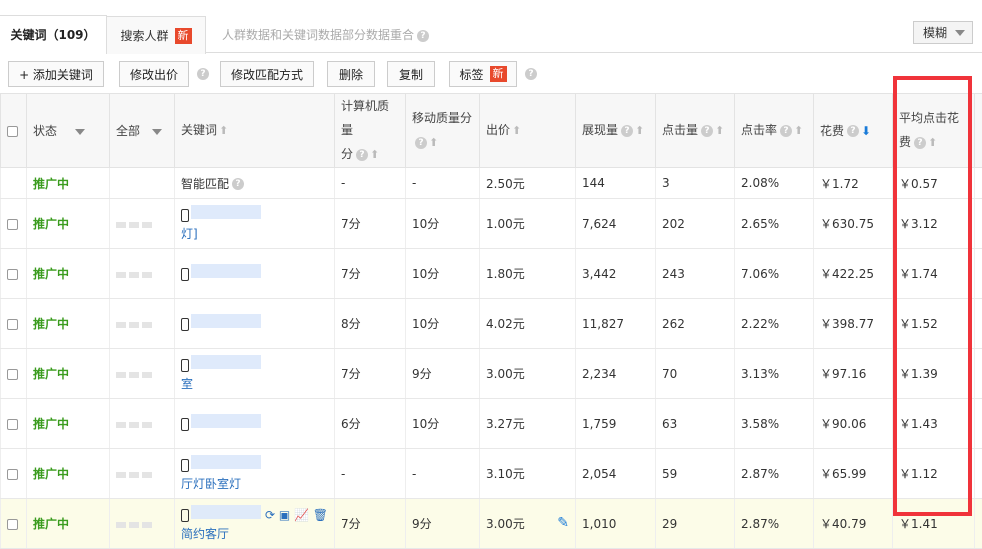 The image size is (982, 549). I want to click on keyword-text: 厅灯卧室灯, so click(254, 484).